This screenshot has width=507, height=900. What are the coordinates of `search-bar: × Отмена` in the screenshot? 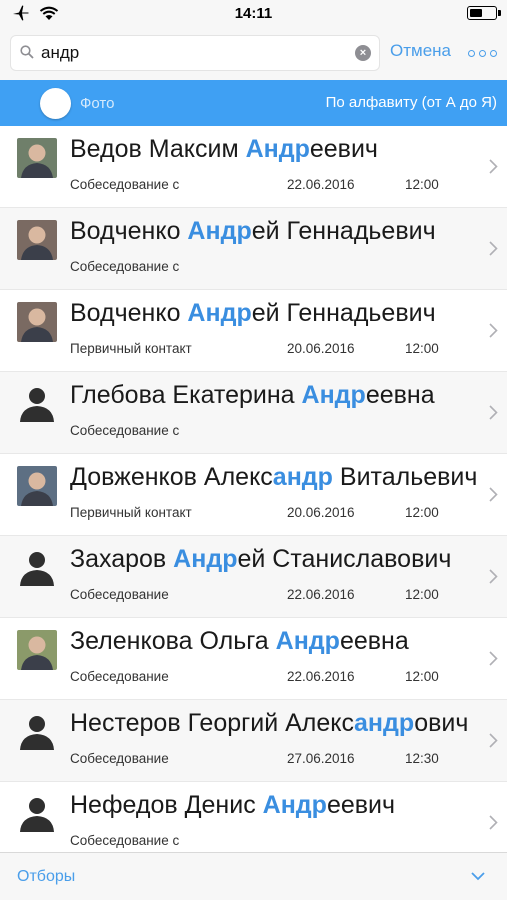 It's located at (253, 55).